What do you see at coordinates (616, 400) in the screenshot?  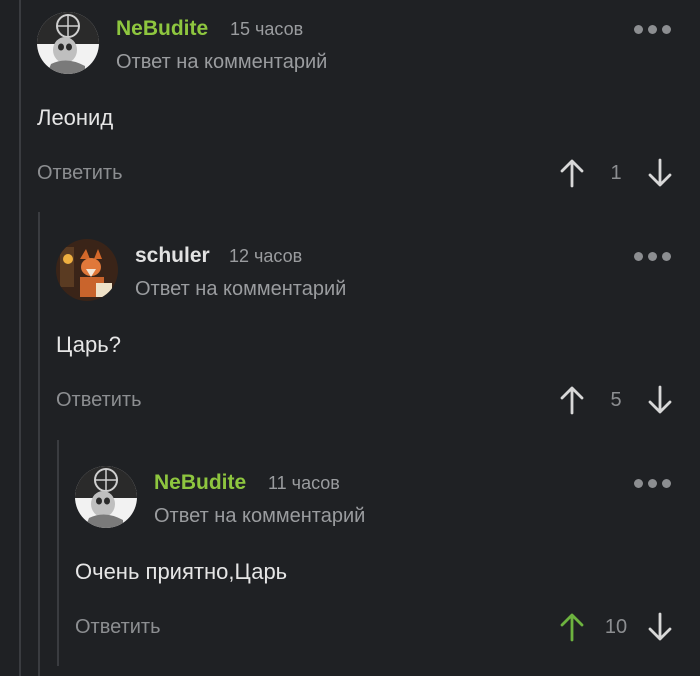 I see `vote-score: 5` at bounding box center [616, 400].